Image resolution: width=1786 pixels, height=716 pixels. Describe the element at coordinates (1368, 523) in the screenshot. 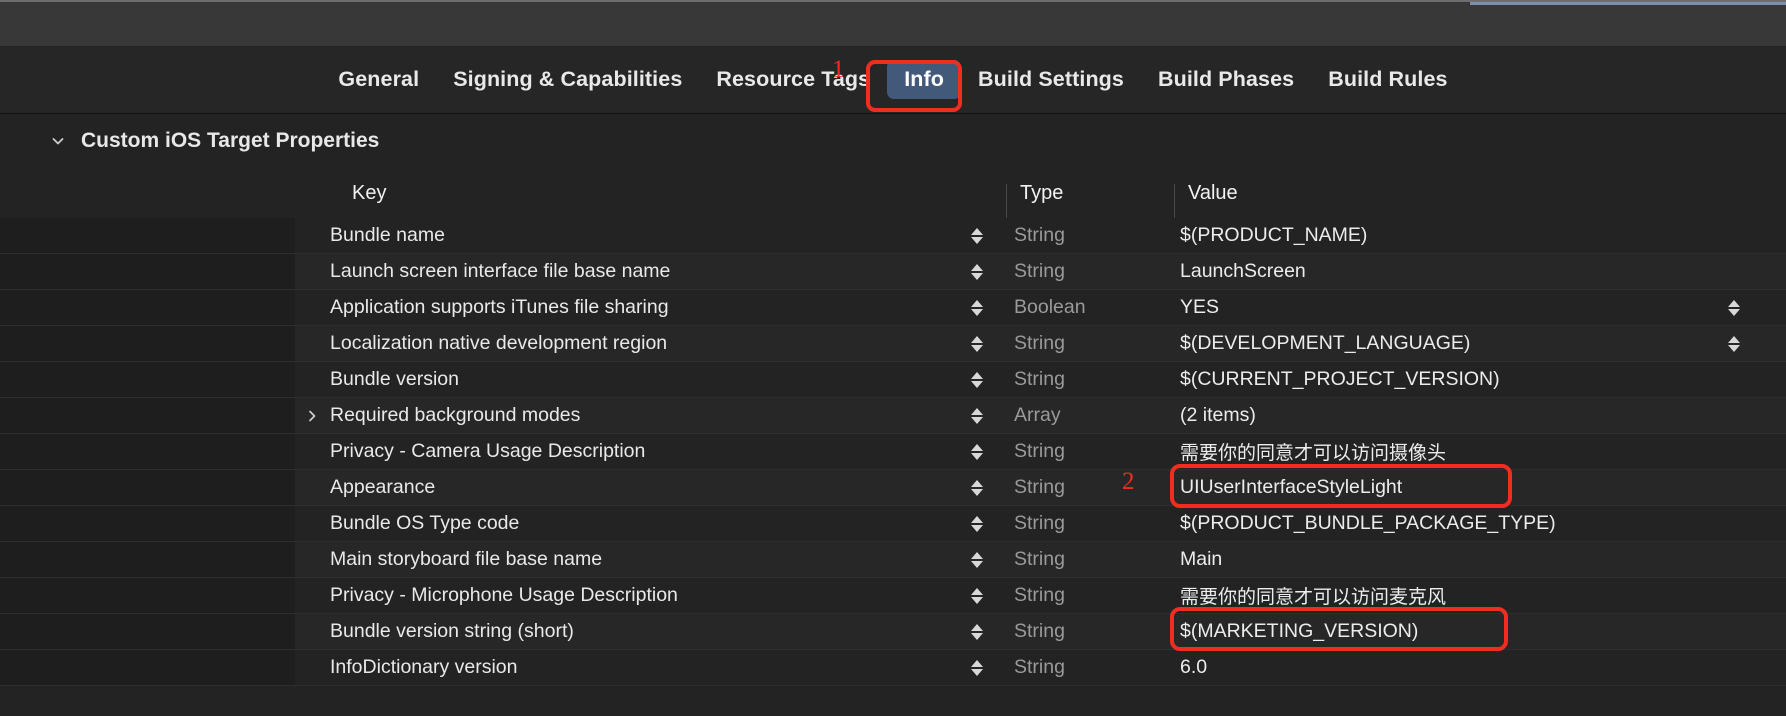

I see `cell-value: $(PRODUCT_BUNDLE_PACKAGE_TYPE)` at that location.